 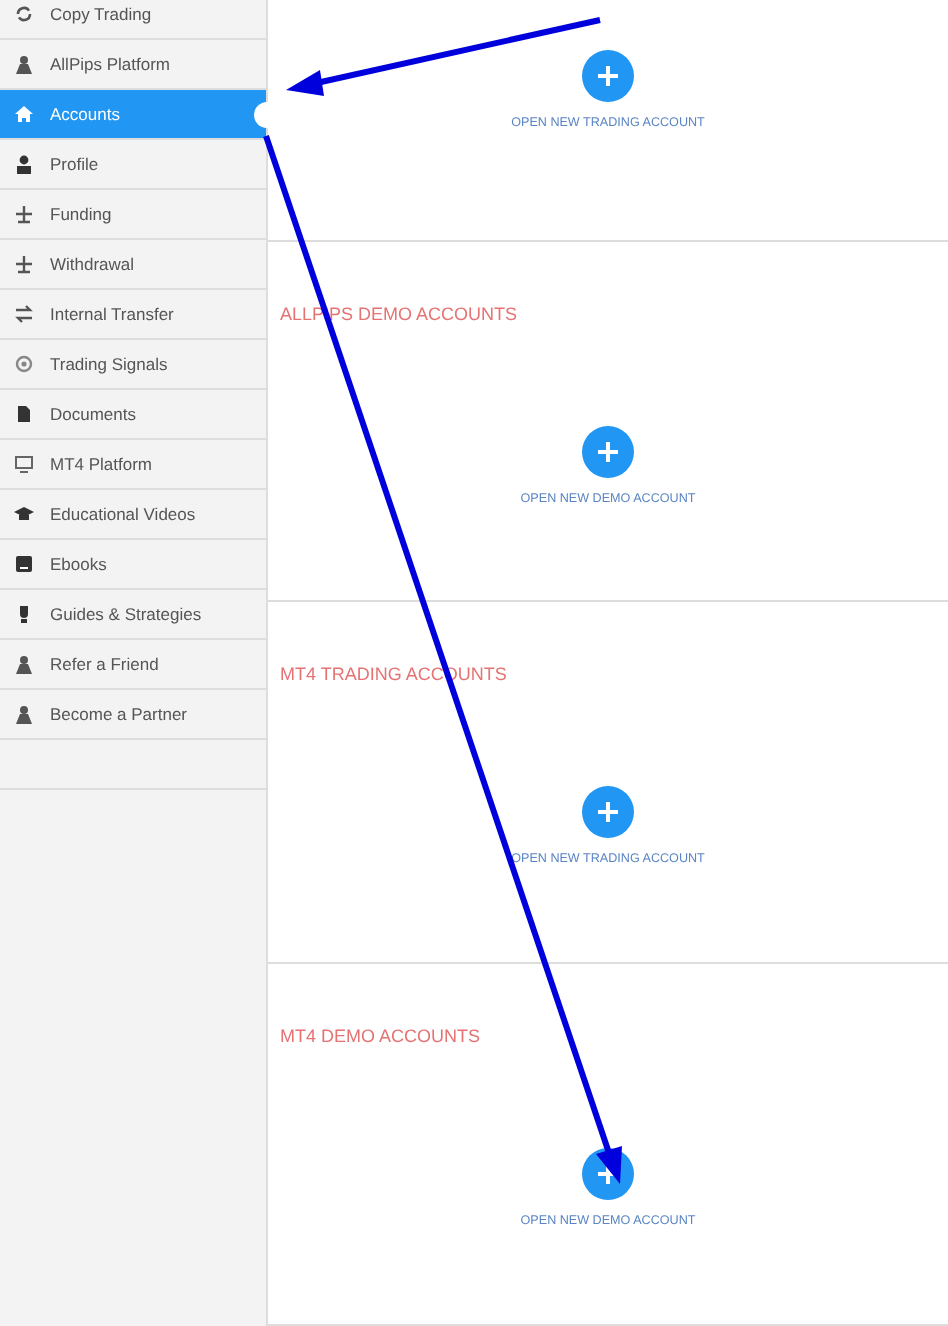 I want to click on transfer-icon, so click(x=24, y=314).